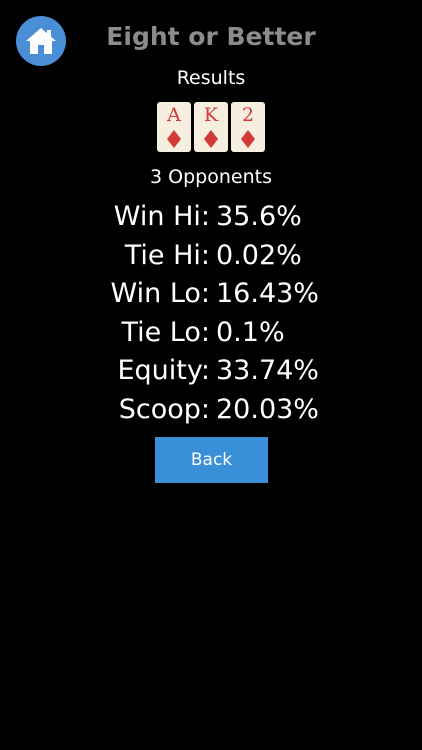 The image size is (422, 750). I want to click on stat-row-win-hi: Win Hi: 35.6%, so click(211, 217).